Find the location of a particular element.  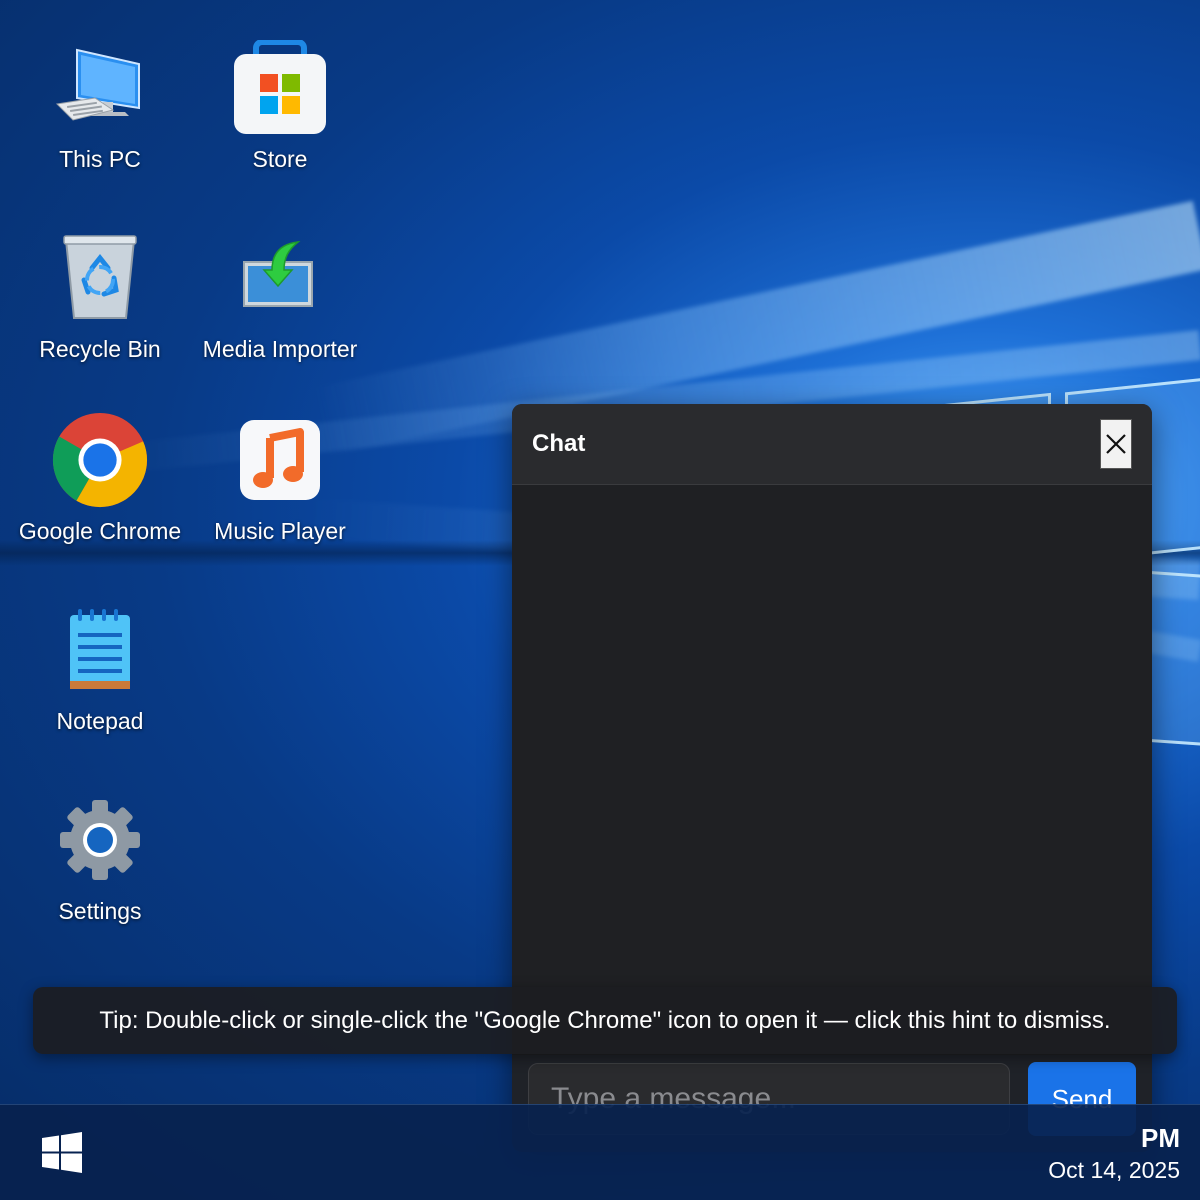

desktop-icon-store: Store is located at coordinates (280, 113).